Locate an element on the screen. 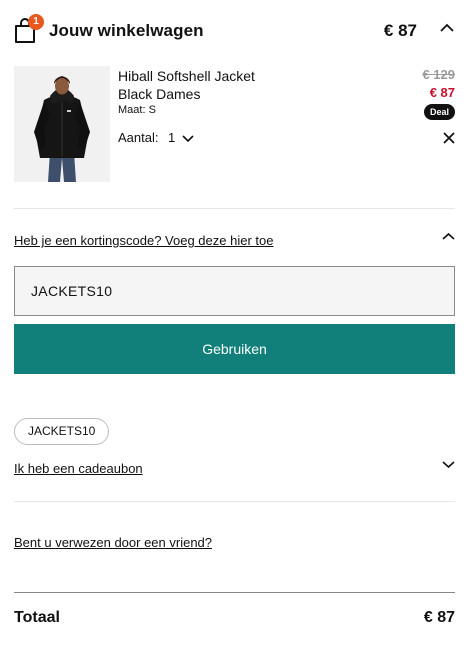 The height and width of the screenshot is (650, 469). product-image is located at coordinates (62, 124).